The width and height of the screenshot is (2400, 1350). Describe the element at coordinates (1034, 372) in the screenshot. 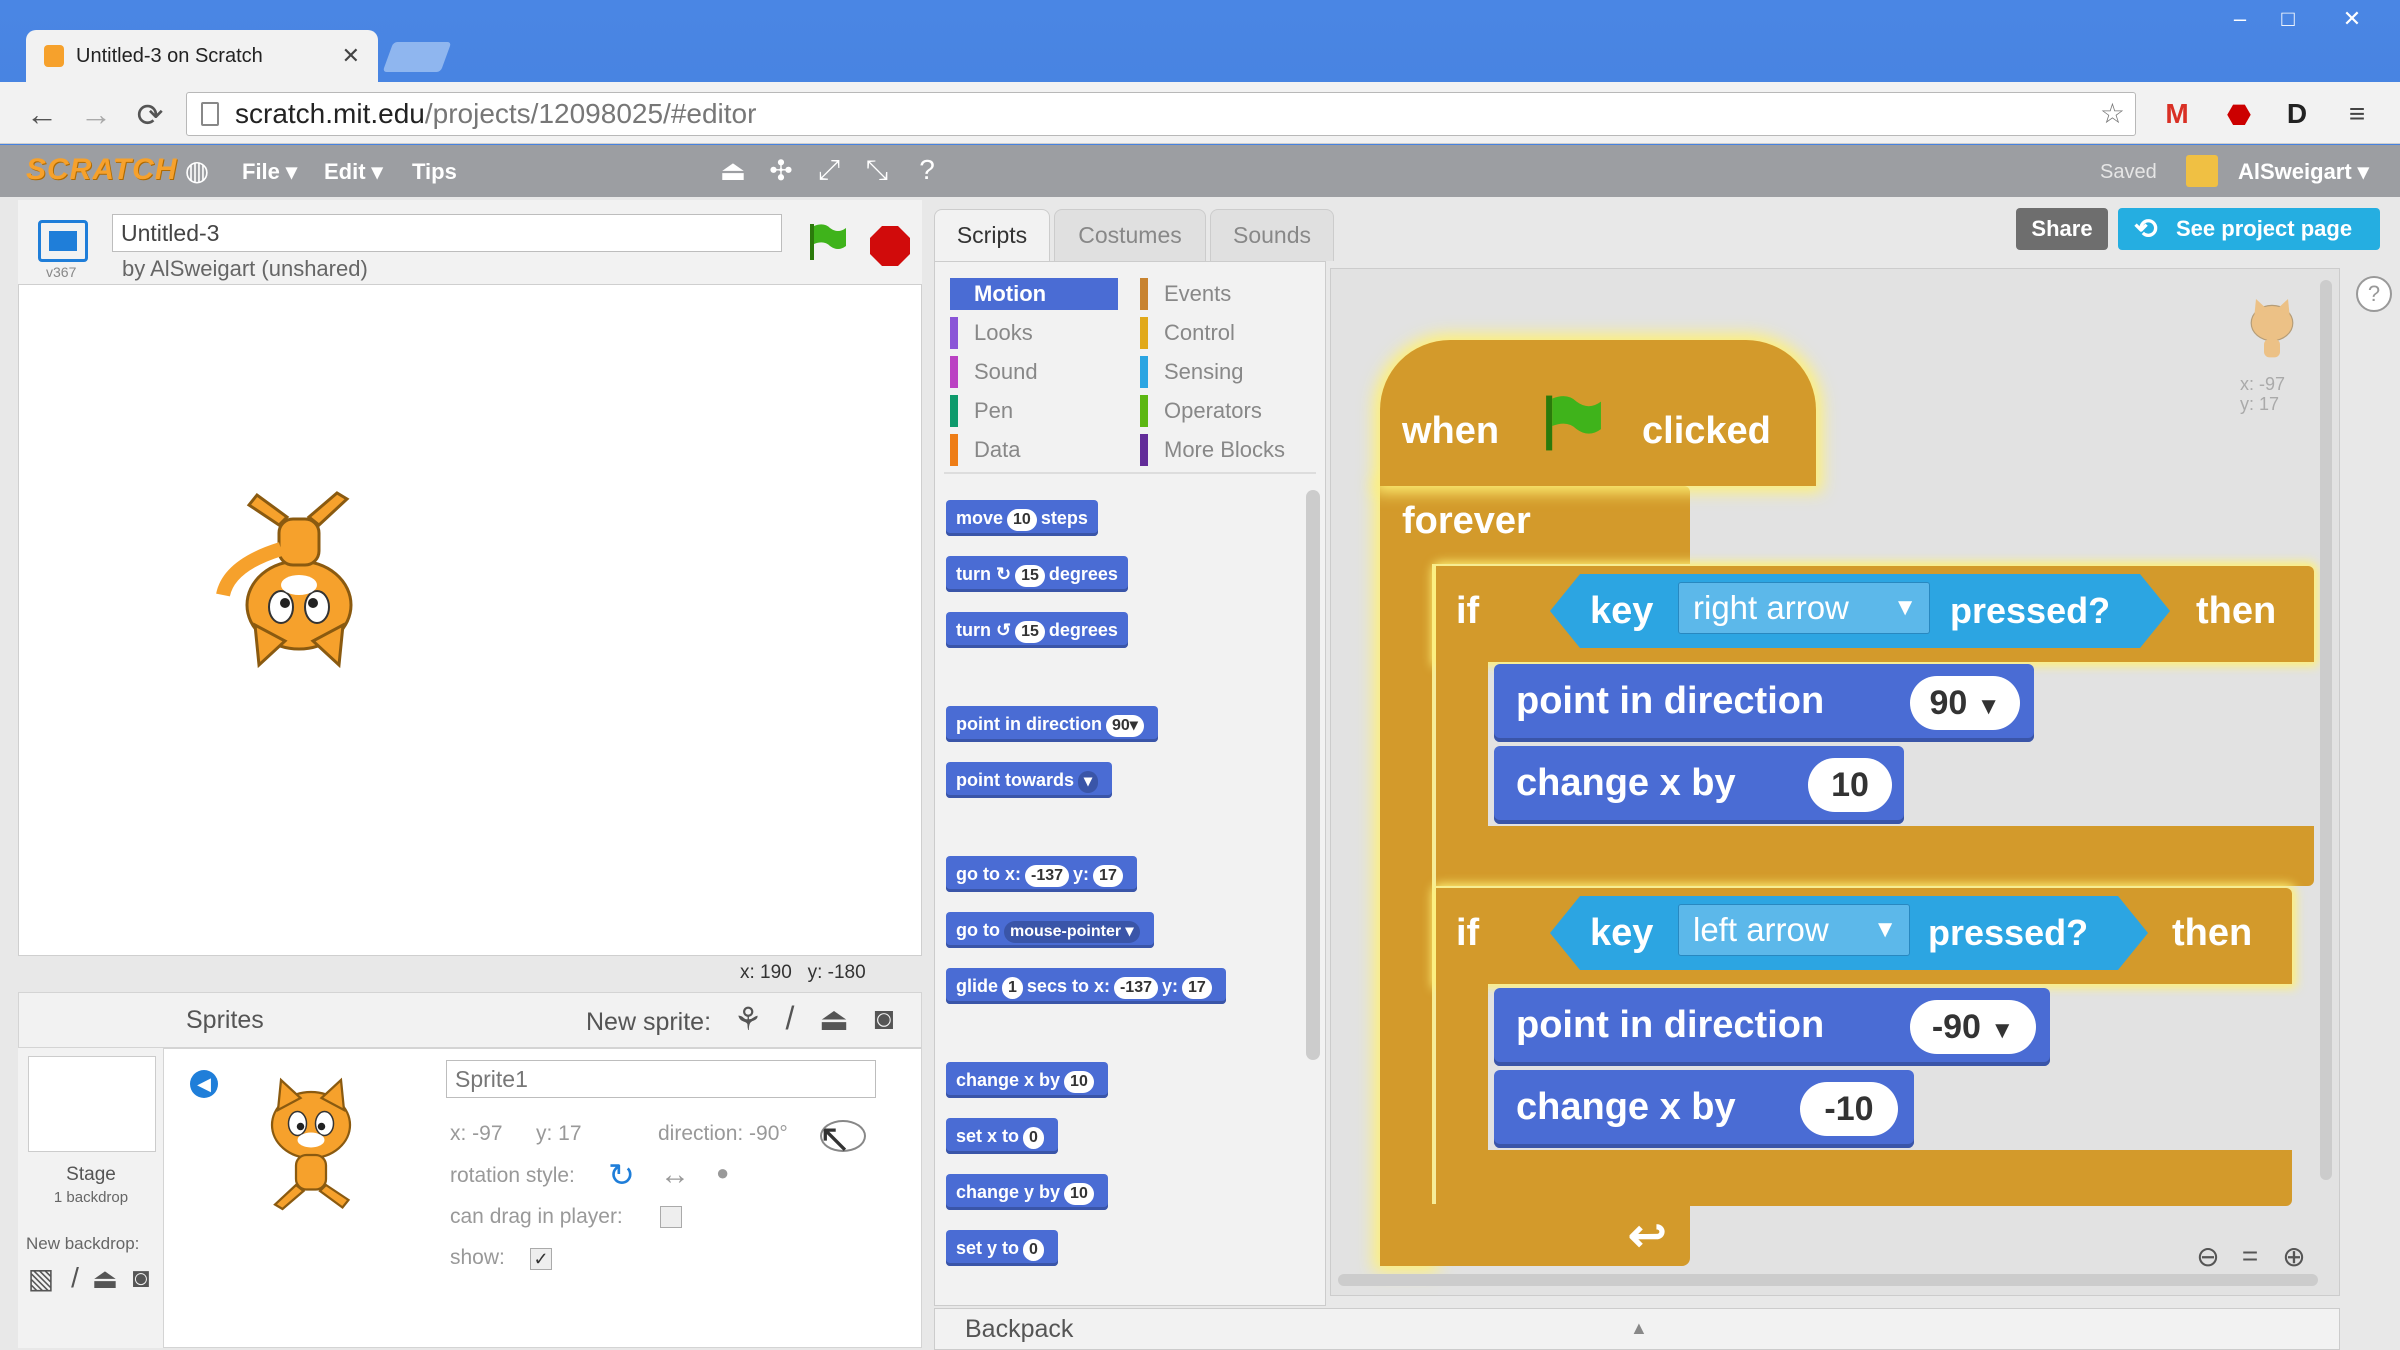

I see `category-sound: Sound` at that location.